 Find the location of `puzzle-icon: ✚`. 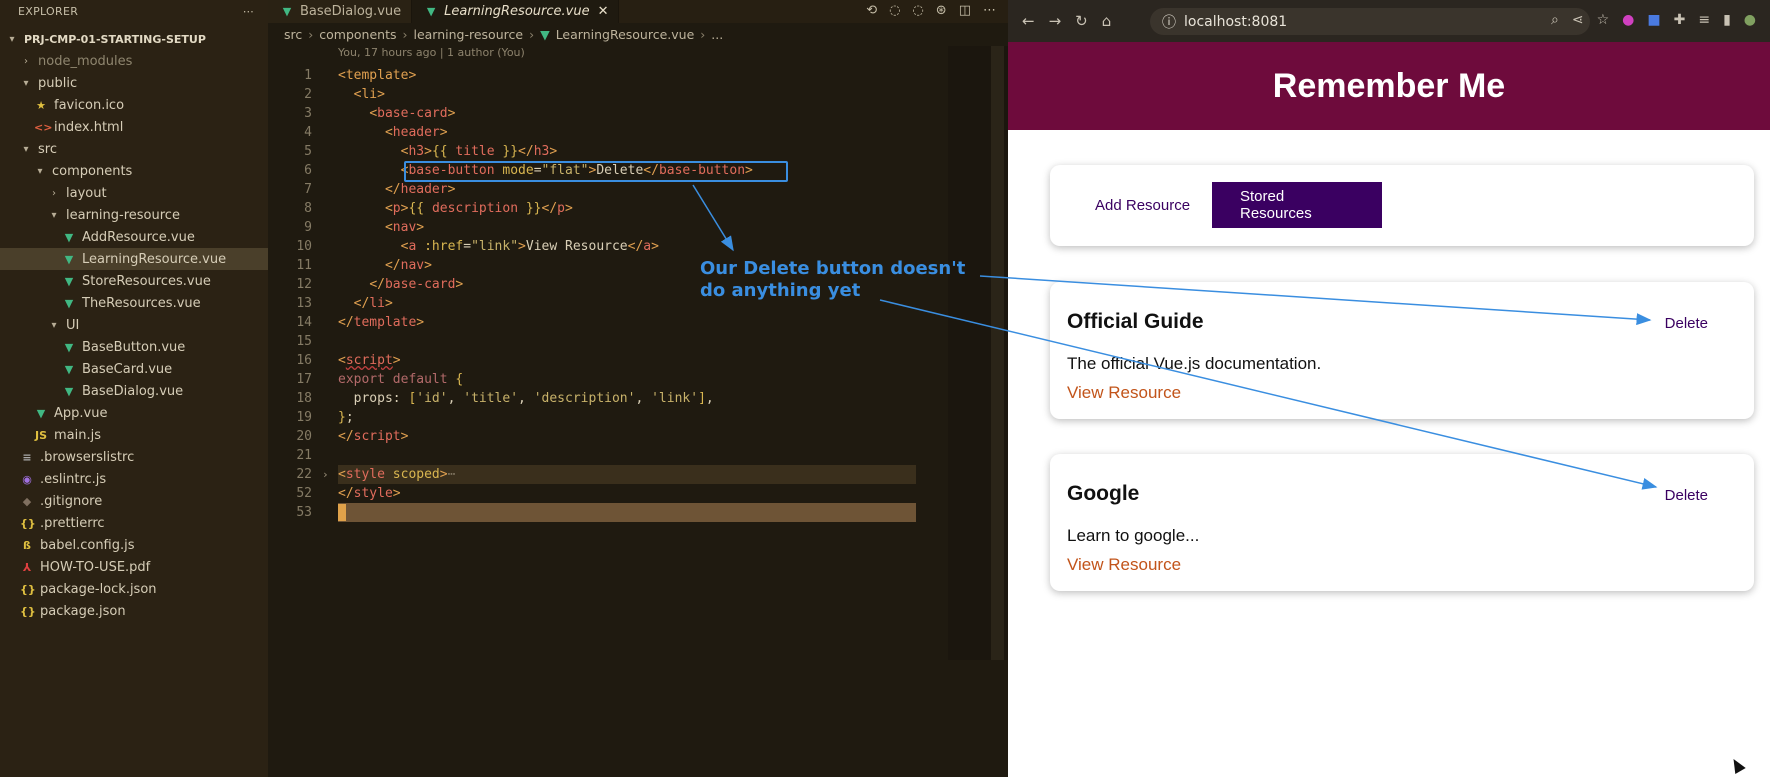

puzzle-icon: ✚ is located at coordinates (1680, 20).